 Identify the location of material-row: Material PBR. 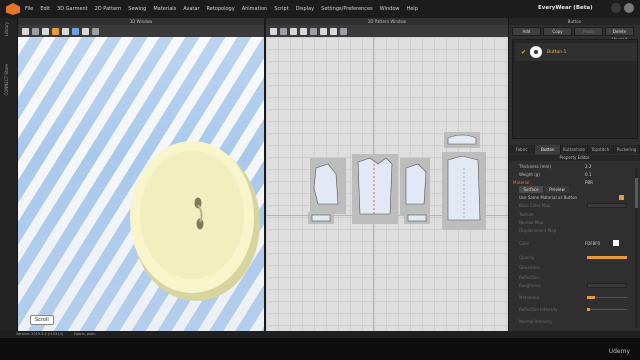
(553, 182).